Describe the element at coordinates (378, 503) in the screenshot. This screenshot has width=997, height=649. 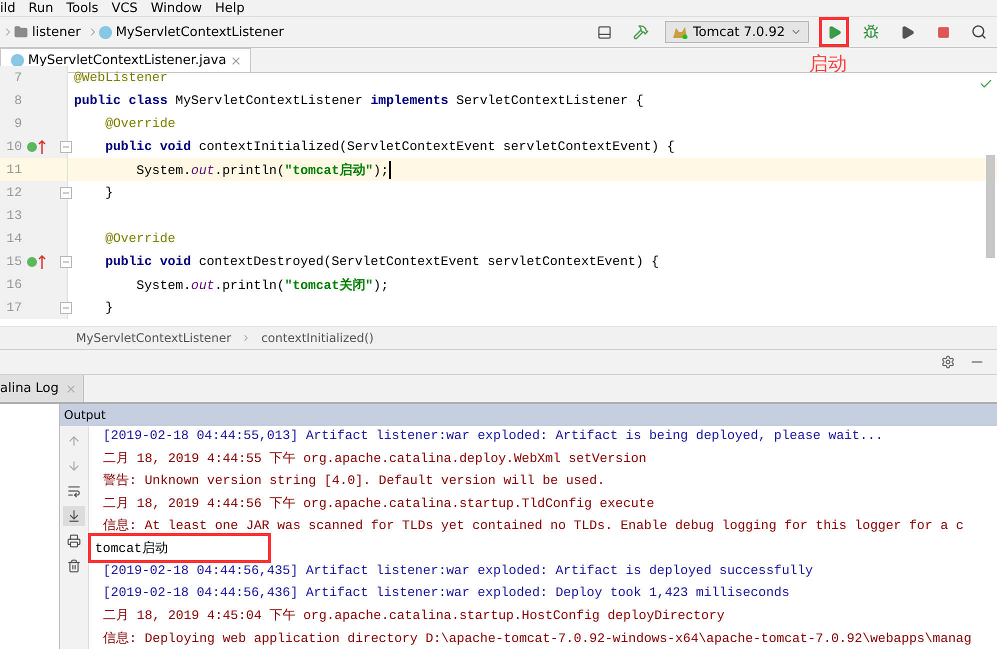
I see `log-line: 二月 18, 2019 4:44:56 下午 org.apache.catalina.startup.TldConfig execute` at that location.